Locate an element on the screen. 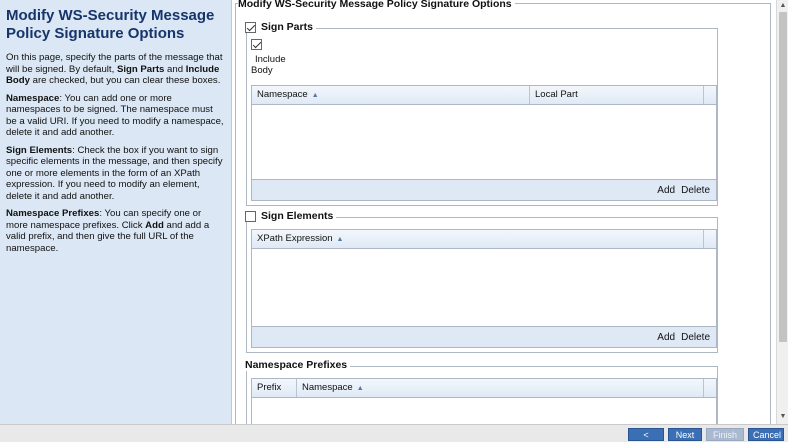 The width and height of the screenshot is (788, 442). help-namespace-term: Namespace is located at coordinates (33, 98).